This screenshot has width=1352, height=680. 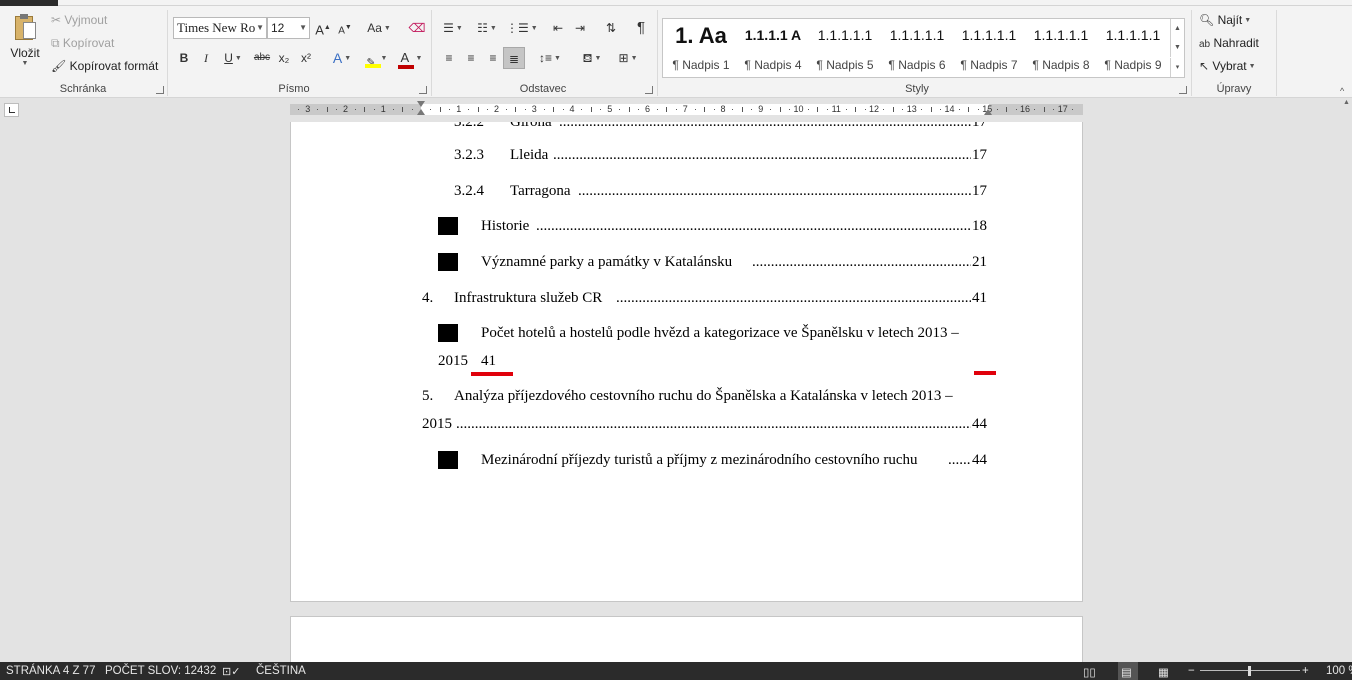 What do you see at coordinates (471, 58) in the screenshot?
I see `align-center-icon: ≡` at bounding box center [471, 58].